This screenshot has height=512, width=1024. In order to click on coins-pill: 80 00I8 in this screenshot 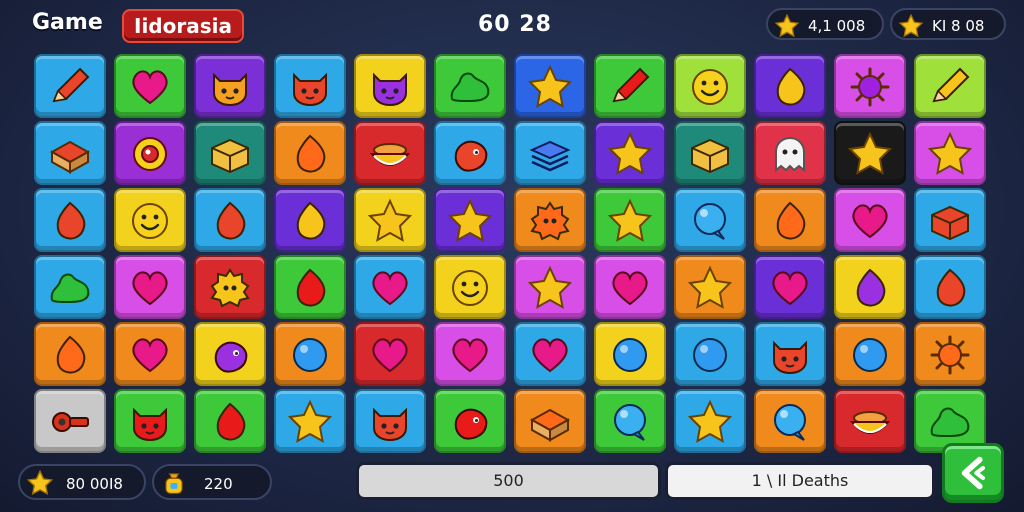, I will do `click(82, 482)`.